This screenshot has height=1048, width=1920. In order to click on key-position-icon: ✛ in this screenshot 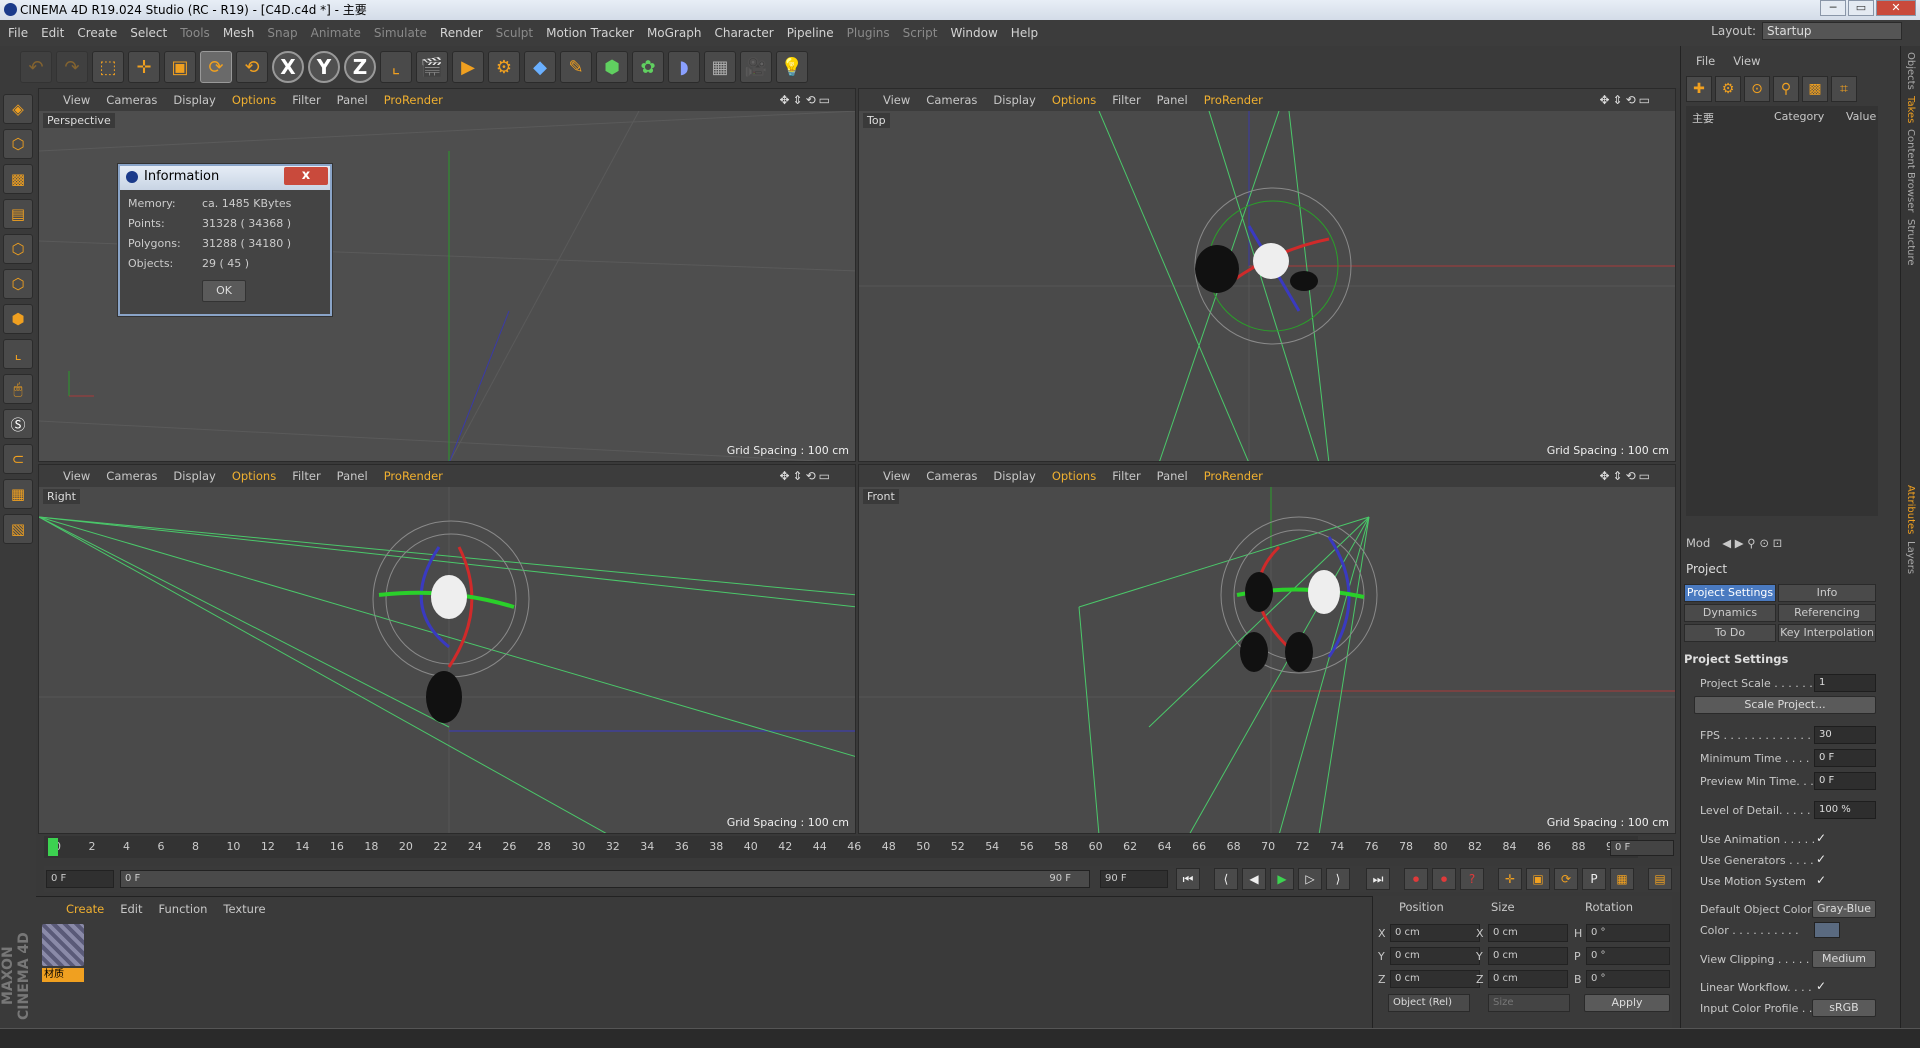, I will do `click(1510, 879)`.